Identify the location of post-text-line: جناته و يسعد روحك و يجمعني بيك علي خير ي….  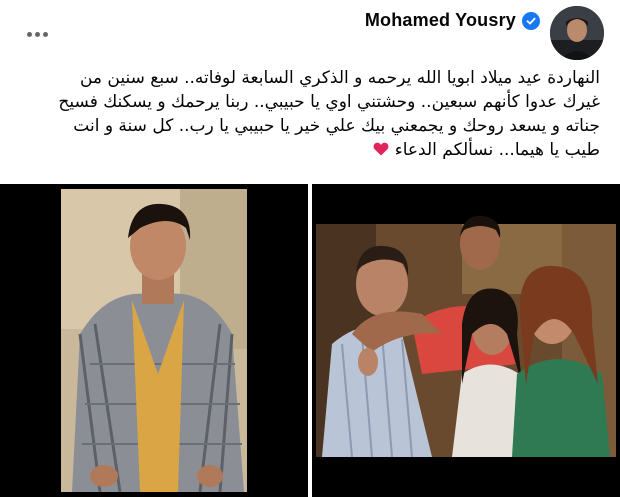
(336, 126).